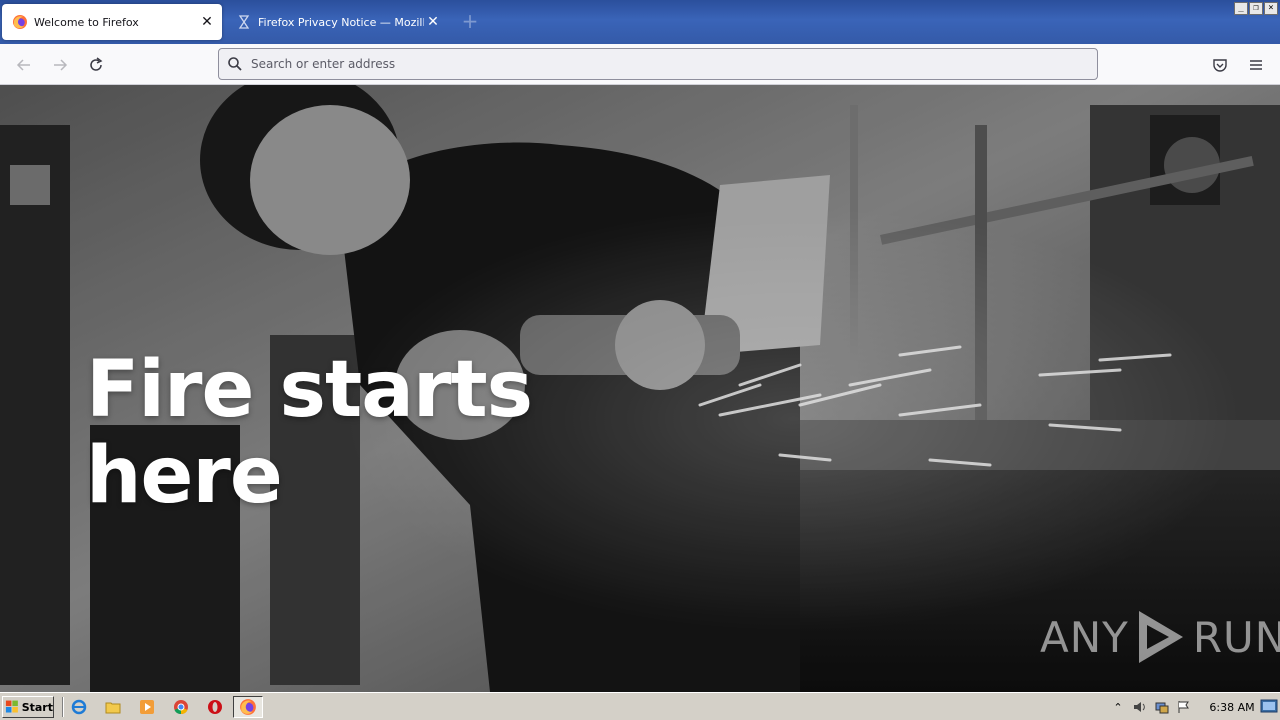 The width and height of the screenshot is (1280, 720). Describe the element at coordinates (1140, 707) in the screenshot. I see `speaker-icon` at that location.